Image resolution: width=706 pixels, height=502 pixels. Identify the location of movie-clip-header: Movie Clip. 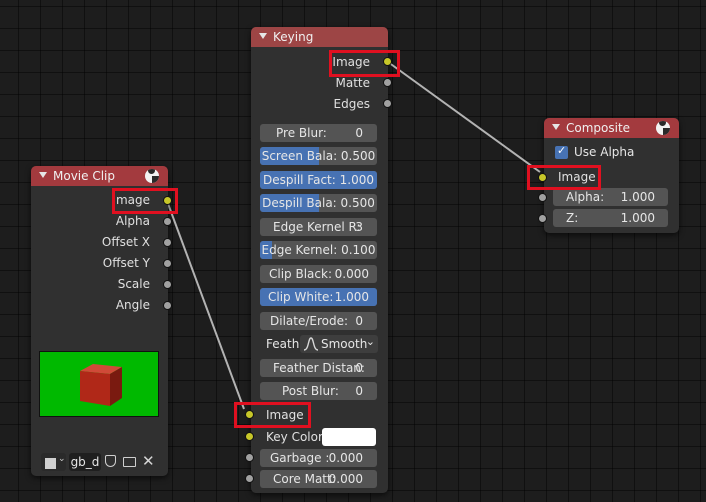
(99, 176).